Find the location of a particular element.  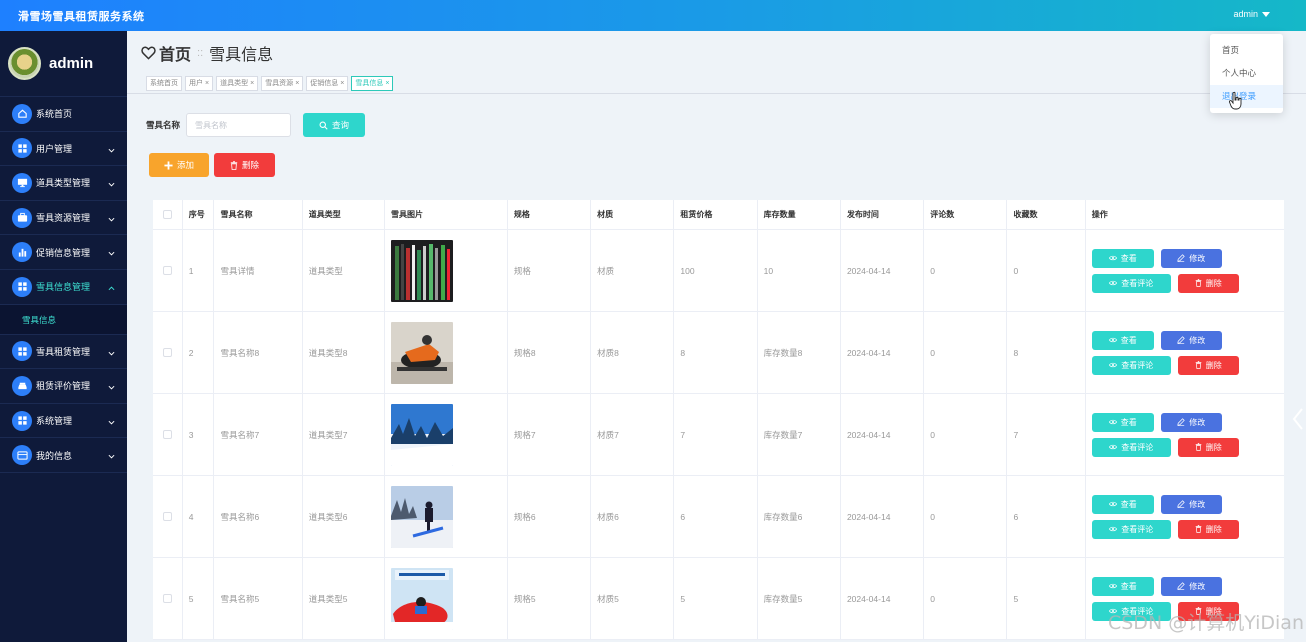

sidebar-item-5: 促销信息管理 is located at coordinates (63, 252).